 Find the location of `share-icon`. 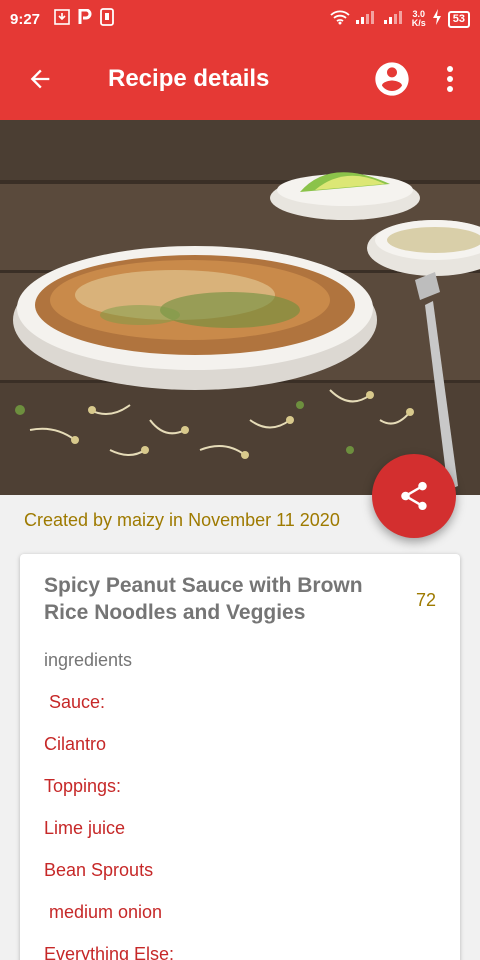

share-icon is located at coordinates (414, 496).